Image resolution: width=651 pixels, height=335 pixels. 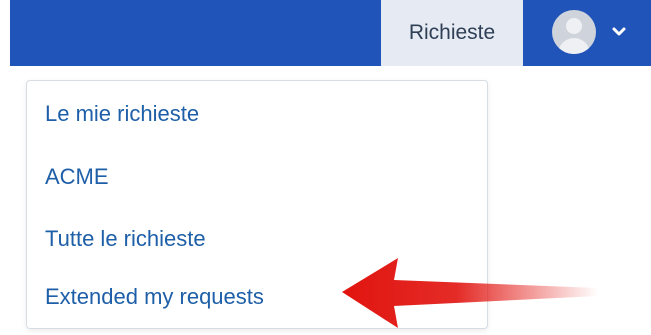 What do you see at coordinates (619, 32) in the screenshot?
I see `chevron-down-icon` at bounding box center [619, 32].